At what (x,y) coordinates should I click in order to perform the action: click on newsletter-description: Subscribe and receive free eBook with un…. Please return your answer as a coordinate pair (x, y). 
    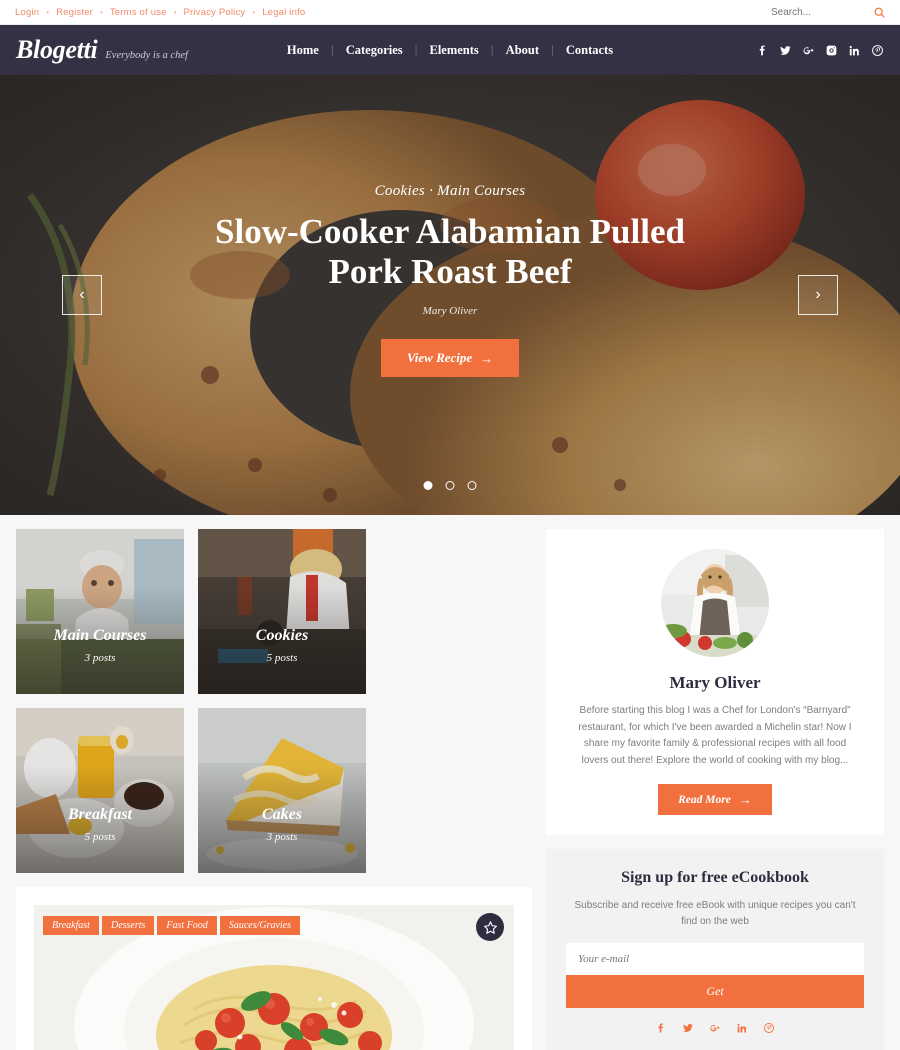
    Looking at the image, I should click on (715, 913).